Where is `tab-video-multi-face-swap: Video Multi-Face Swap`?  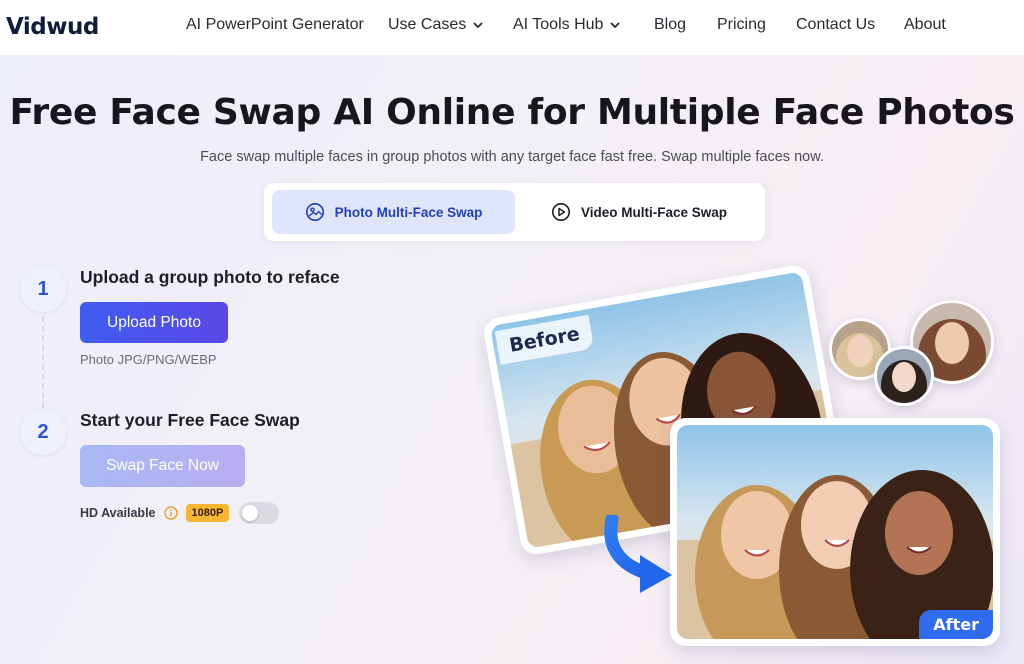
tab-video-multi-face-swap: Video Multi-Face Swap is located at coordinates (639, 212).